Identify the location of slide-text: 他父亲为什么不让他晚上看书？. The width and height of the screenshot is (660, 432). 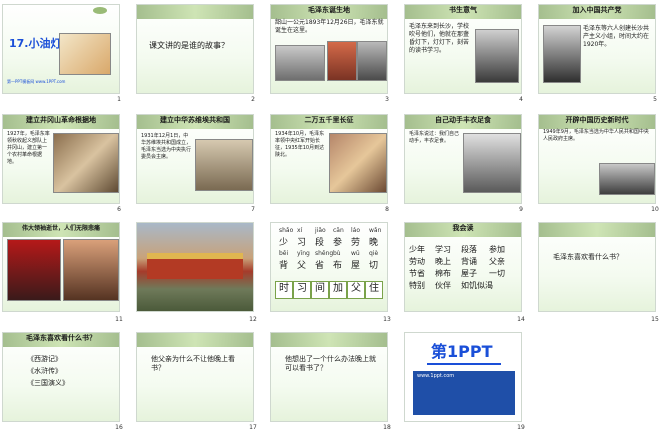
(193, 363).